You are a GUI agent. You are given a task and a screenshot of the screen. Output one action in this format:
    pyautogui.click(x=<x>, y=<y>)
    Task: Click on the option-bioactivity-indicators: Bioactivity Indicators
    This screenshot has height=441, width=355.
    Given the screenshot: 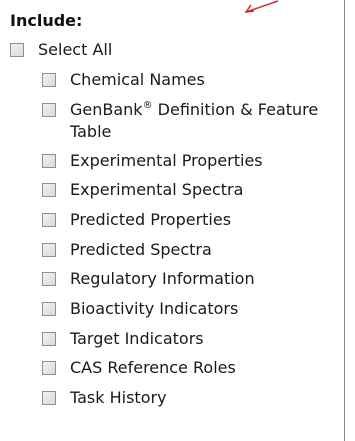 What is the action you would take?
    pyautogui.click(x=140, y=309)
    